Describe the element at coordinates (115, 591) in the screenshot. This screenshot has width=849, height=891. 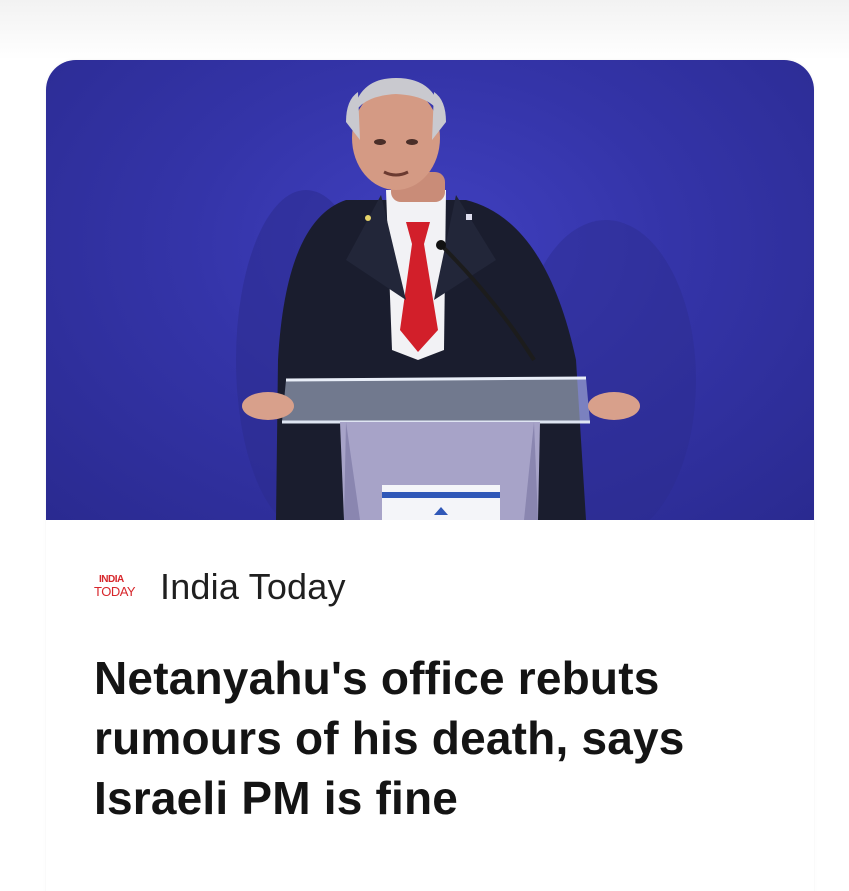
I see `logo-line-2: TODAY` at that location.